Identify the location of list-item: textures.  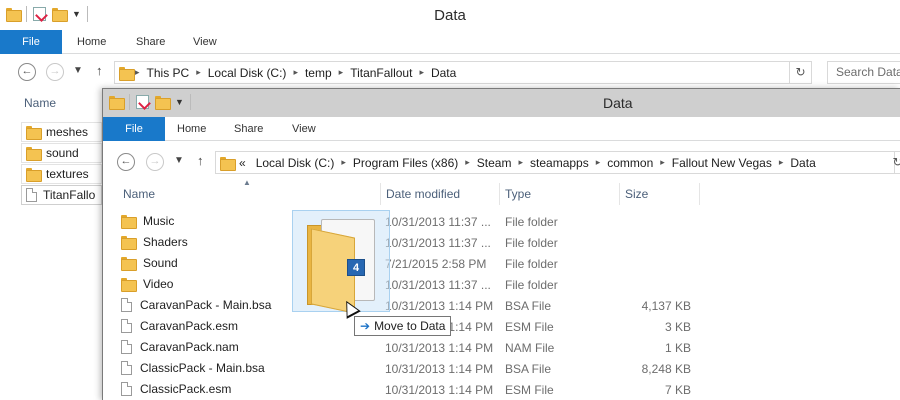
(61, 174).